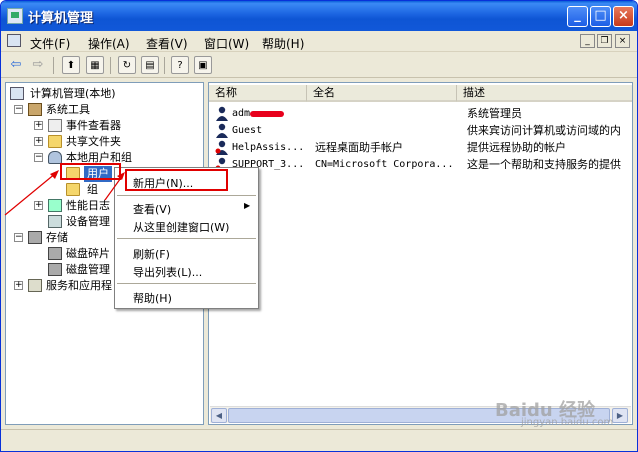 The image size is (638, 452). I want to click on scroll-right-icon: ▶, so click(620, 415).